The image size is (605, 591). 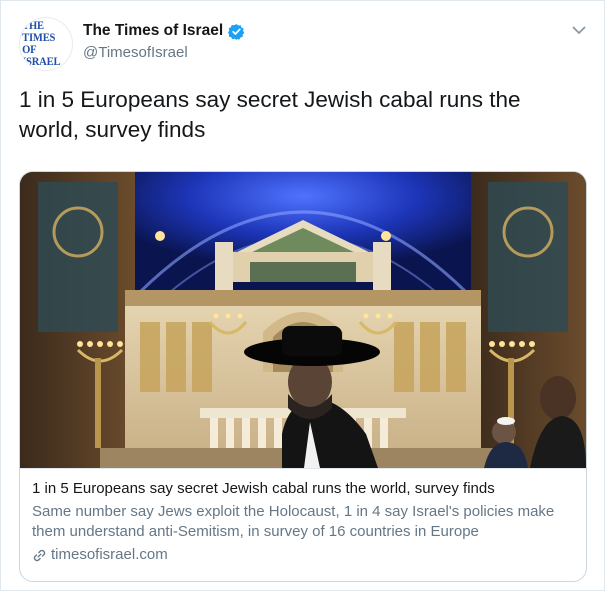 I want to click on display-name: The Times of Israel, so click(x=153, y=31).